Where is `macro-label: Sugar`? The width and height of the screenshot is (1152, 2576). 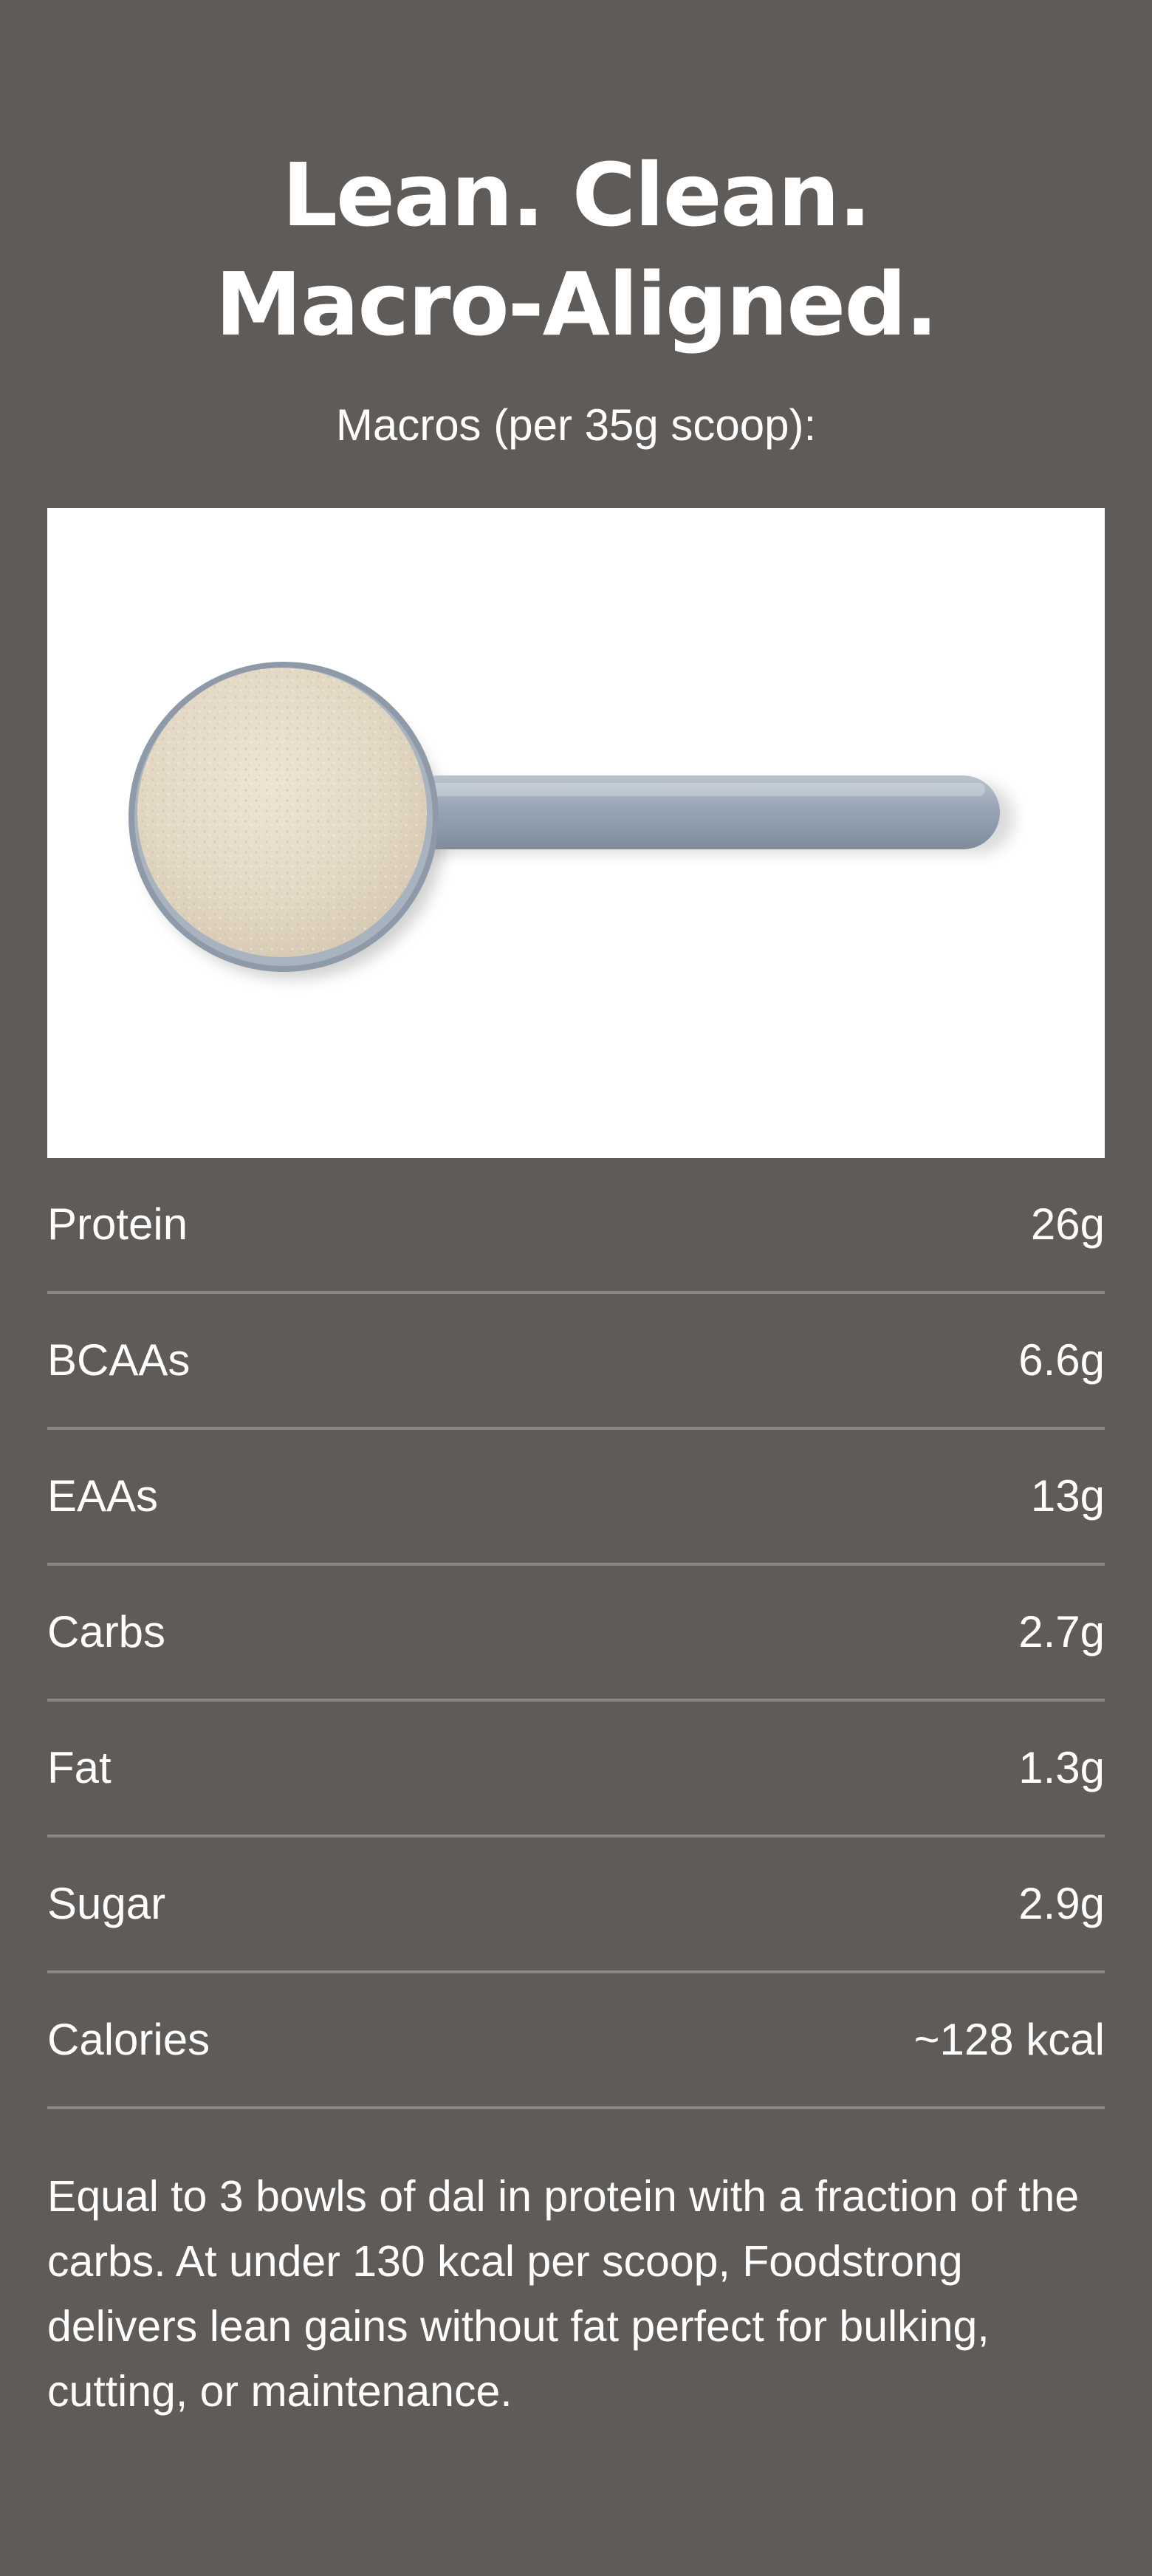
macro-label: Sugar is located at coordinates (106, 1903).